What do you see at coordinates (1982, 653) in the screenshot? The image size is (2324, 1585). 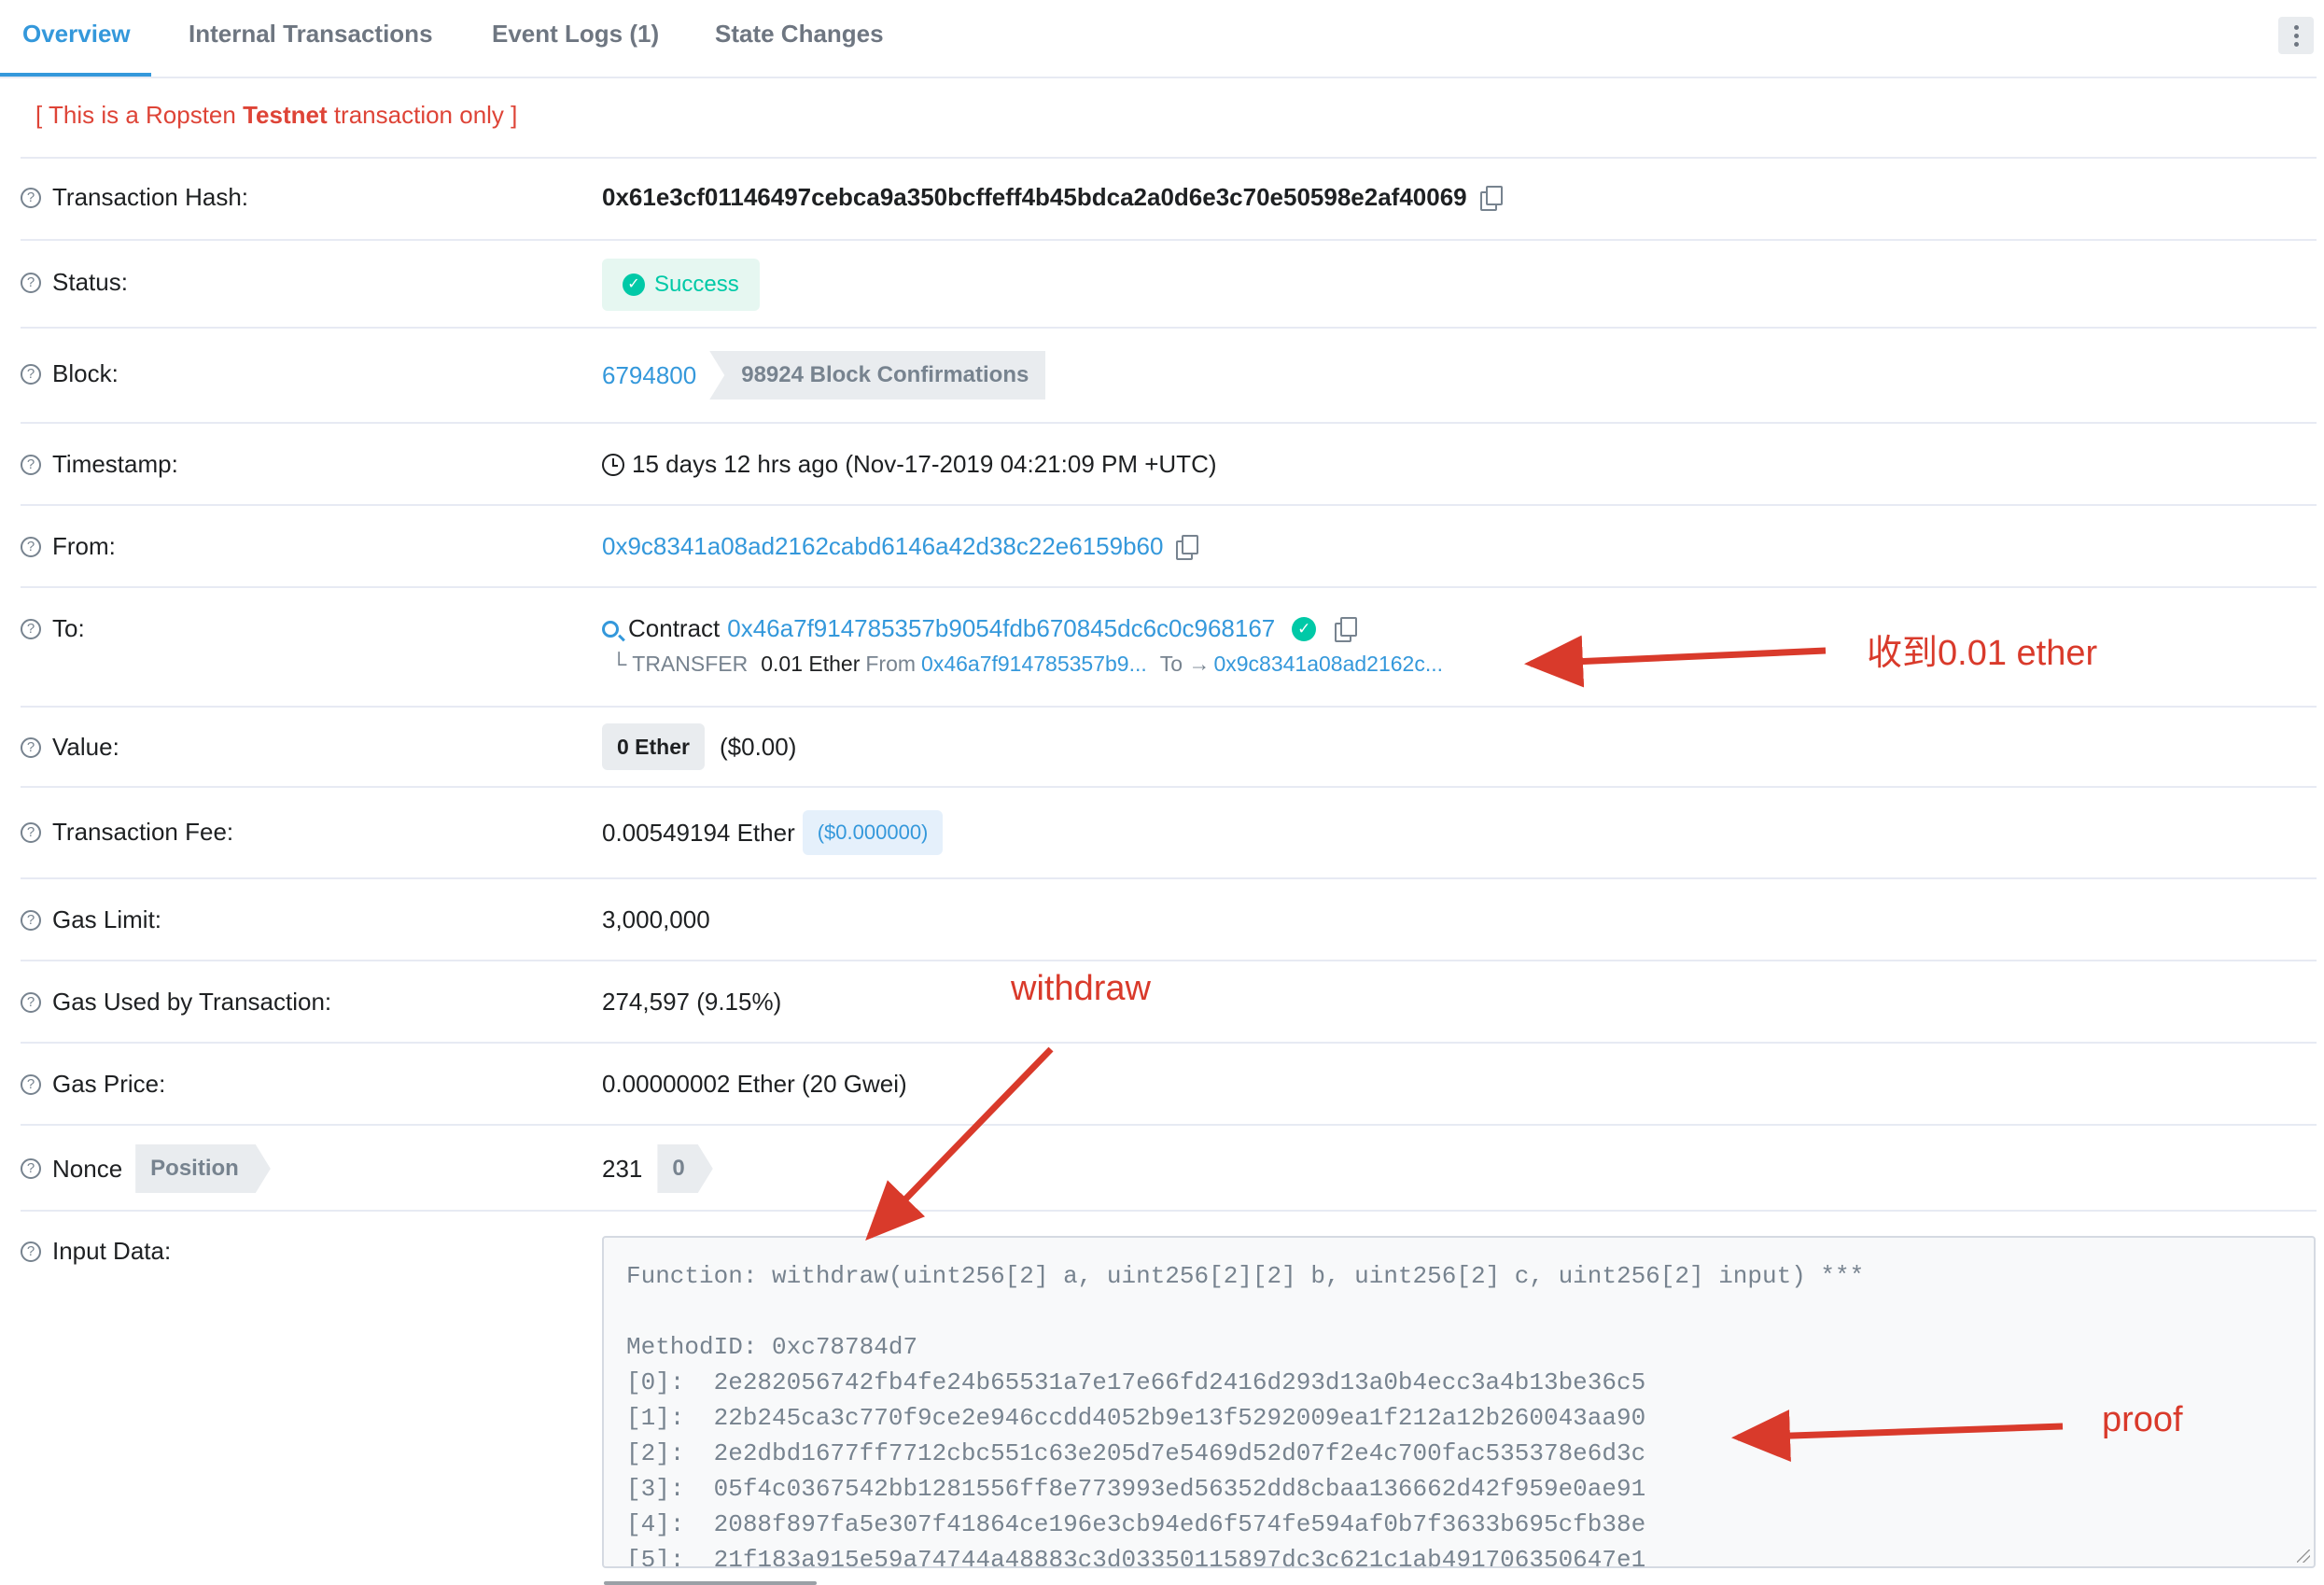 I see `annotation-received: 收到0.01 ether` at bounding box center [1982, 653].